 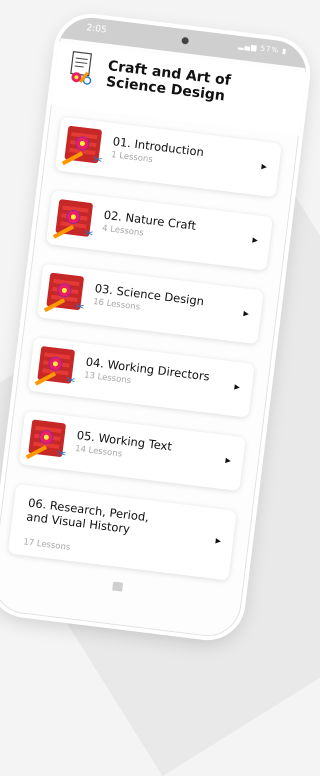 What do you see at coordinates (83, 67) in the screenshot?
I see `app-logo-icon` at bounding box center [83, 67].